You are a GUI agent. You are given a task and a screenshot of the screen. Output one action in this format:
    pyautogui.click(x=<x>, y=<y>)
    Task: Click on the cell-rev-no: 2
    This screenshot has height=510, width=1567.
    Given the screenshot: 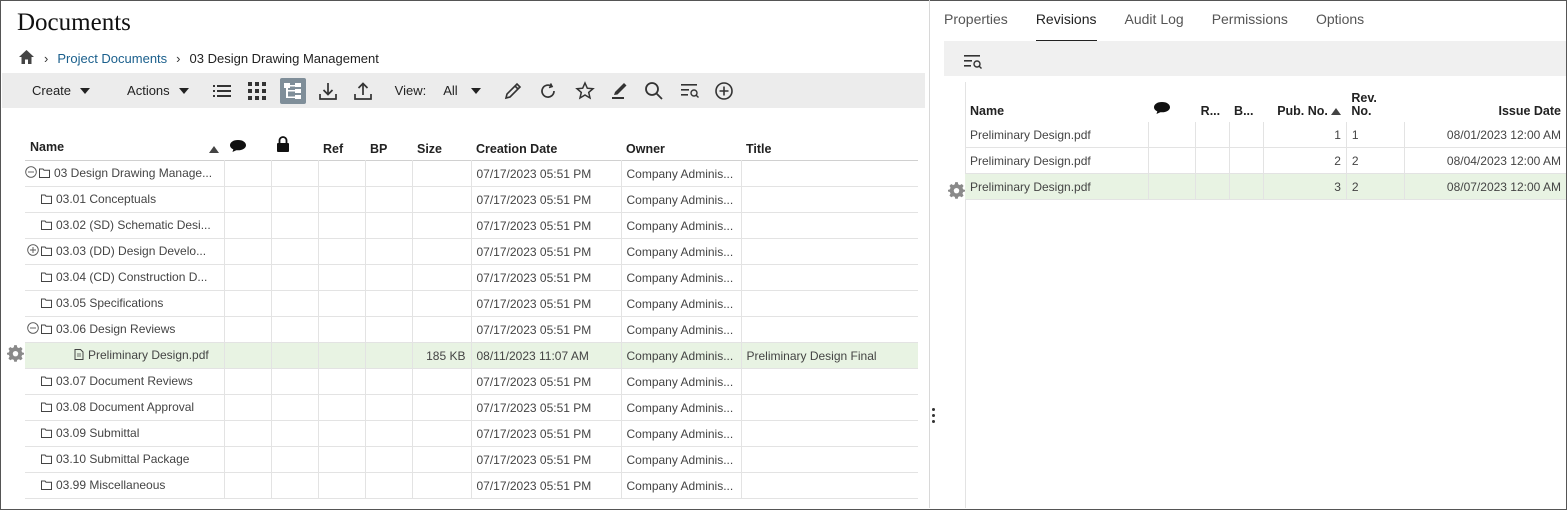 What is the action you would take?
    pyautogui.click(x=1375, y=160)
    